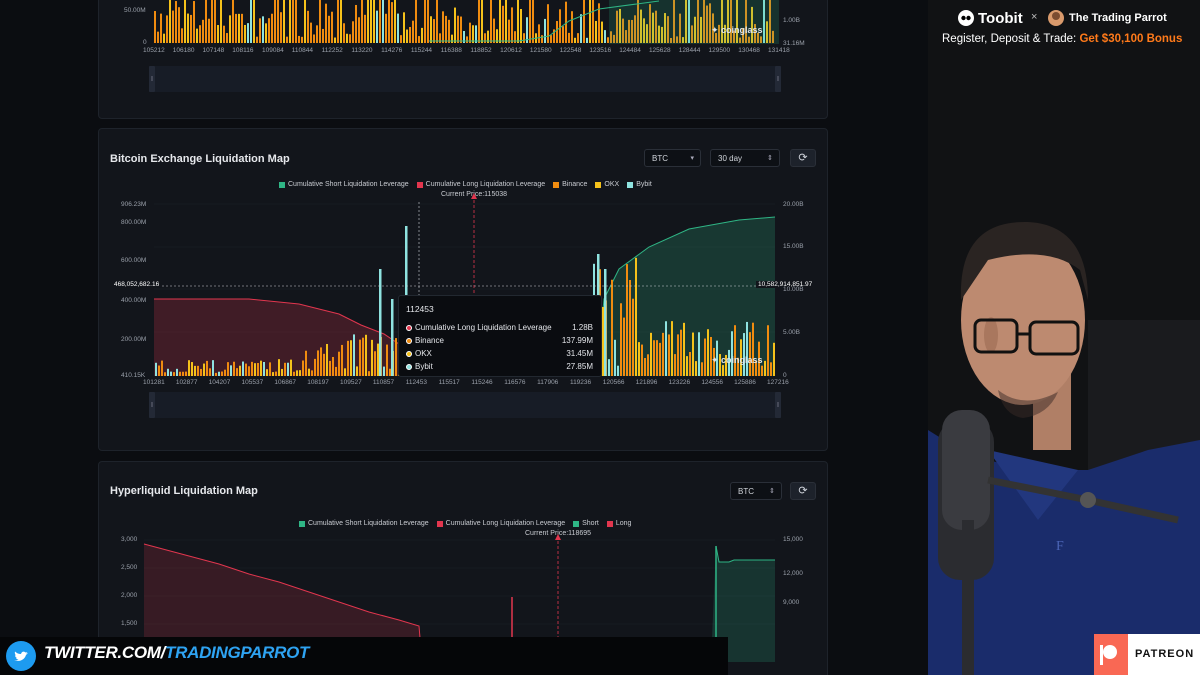  Describe the element at coordinates (737, 360) in the screenshot. I see `coinglass-watermark: ✦ coinglass` at that location.